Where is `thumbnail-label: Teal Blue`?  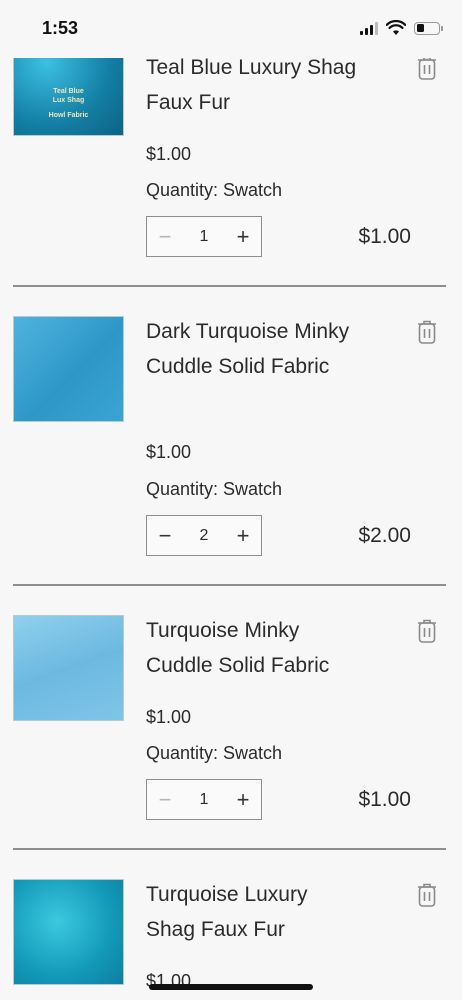 thumbnail-label: Teal Blue is located at coordinates (68, 91).